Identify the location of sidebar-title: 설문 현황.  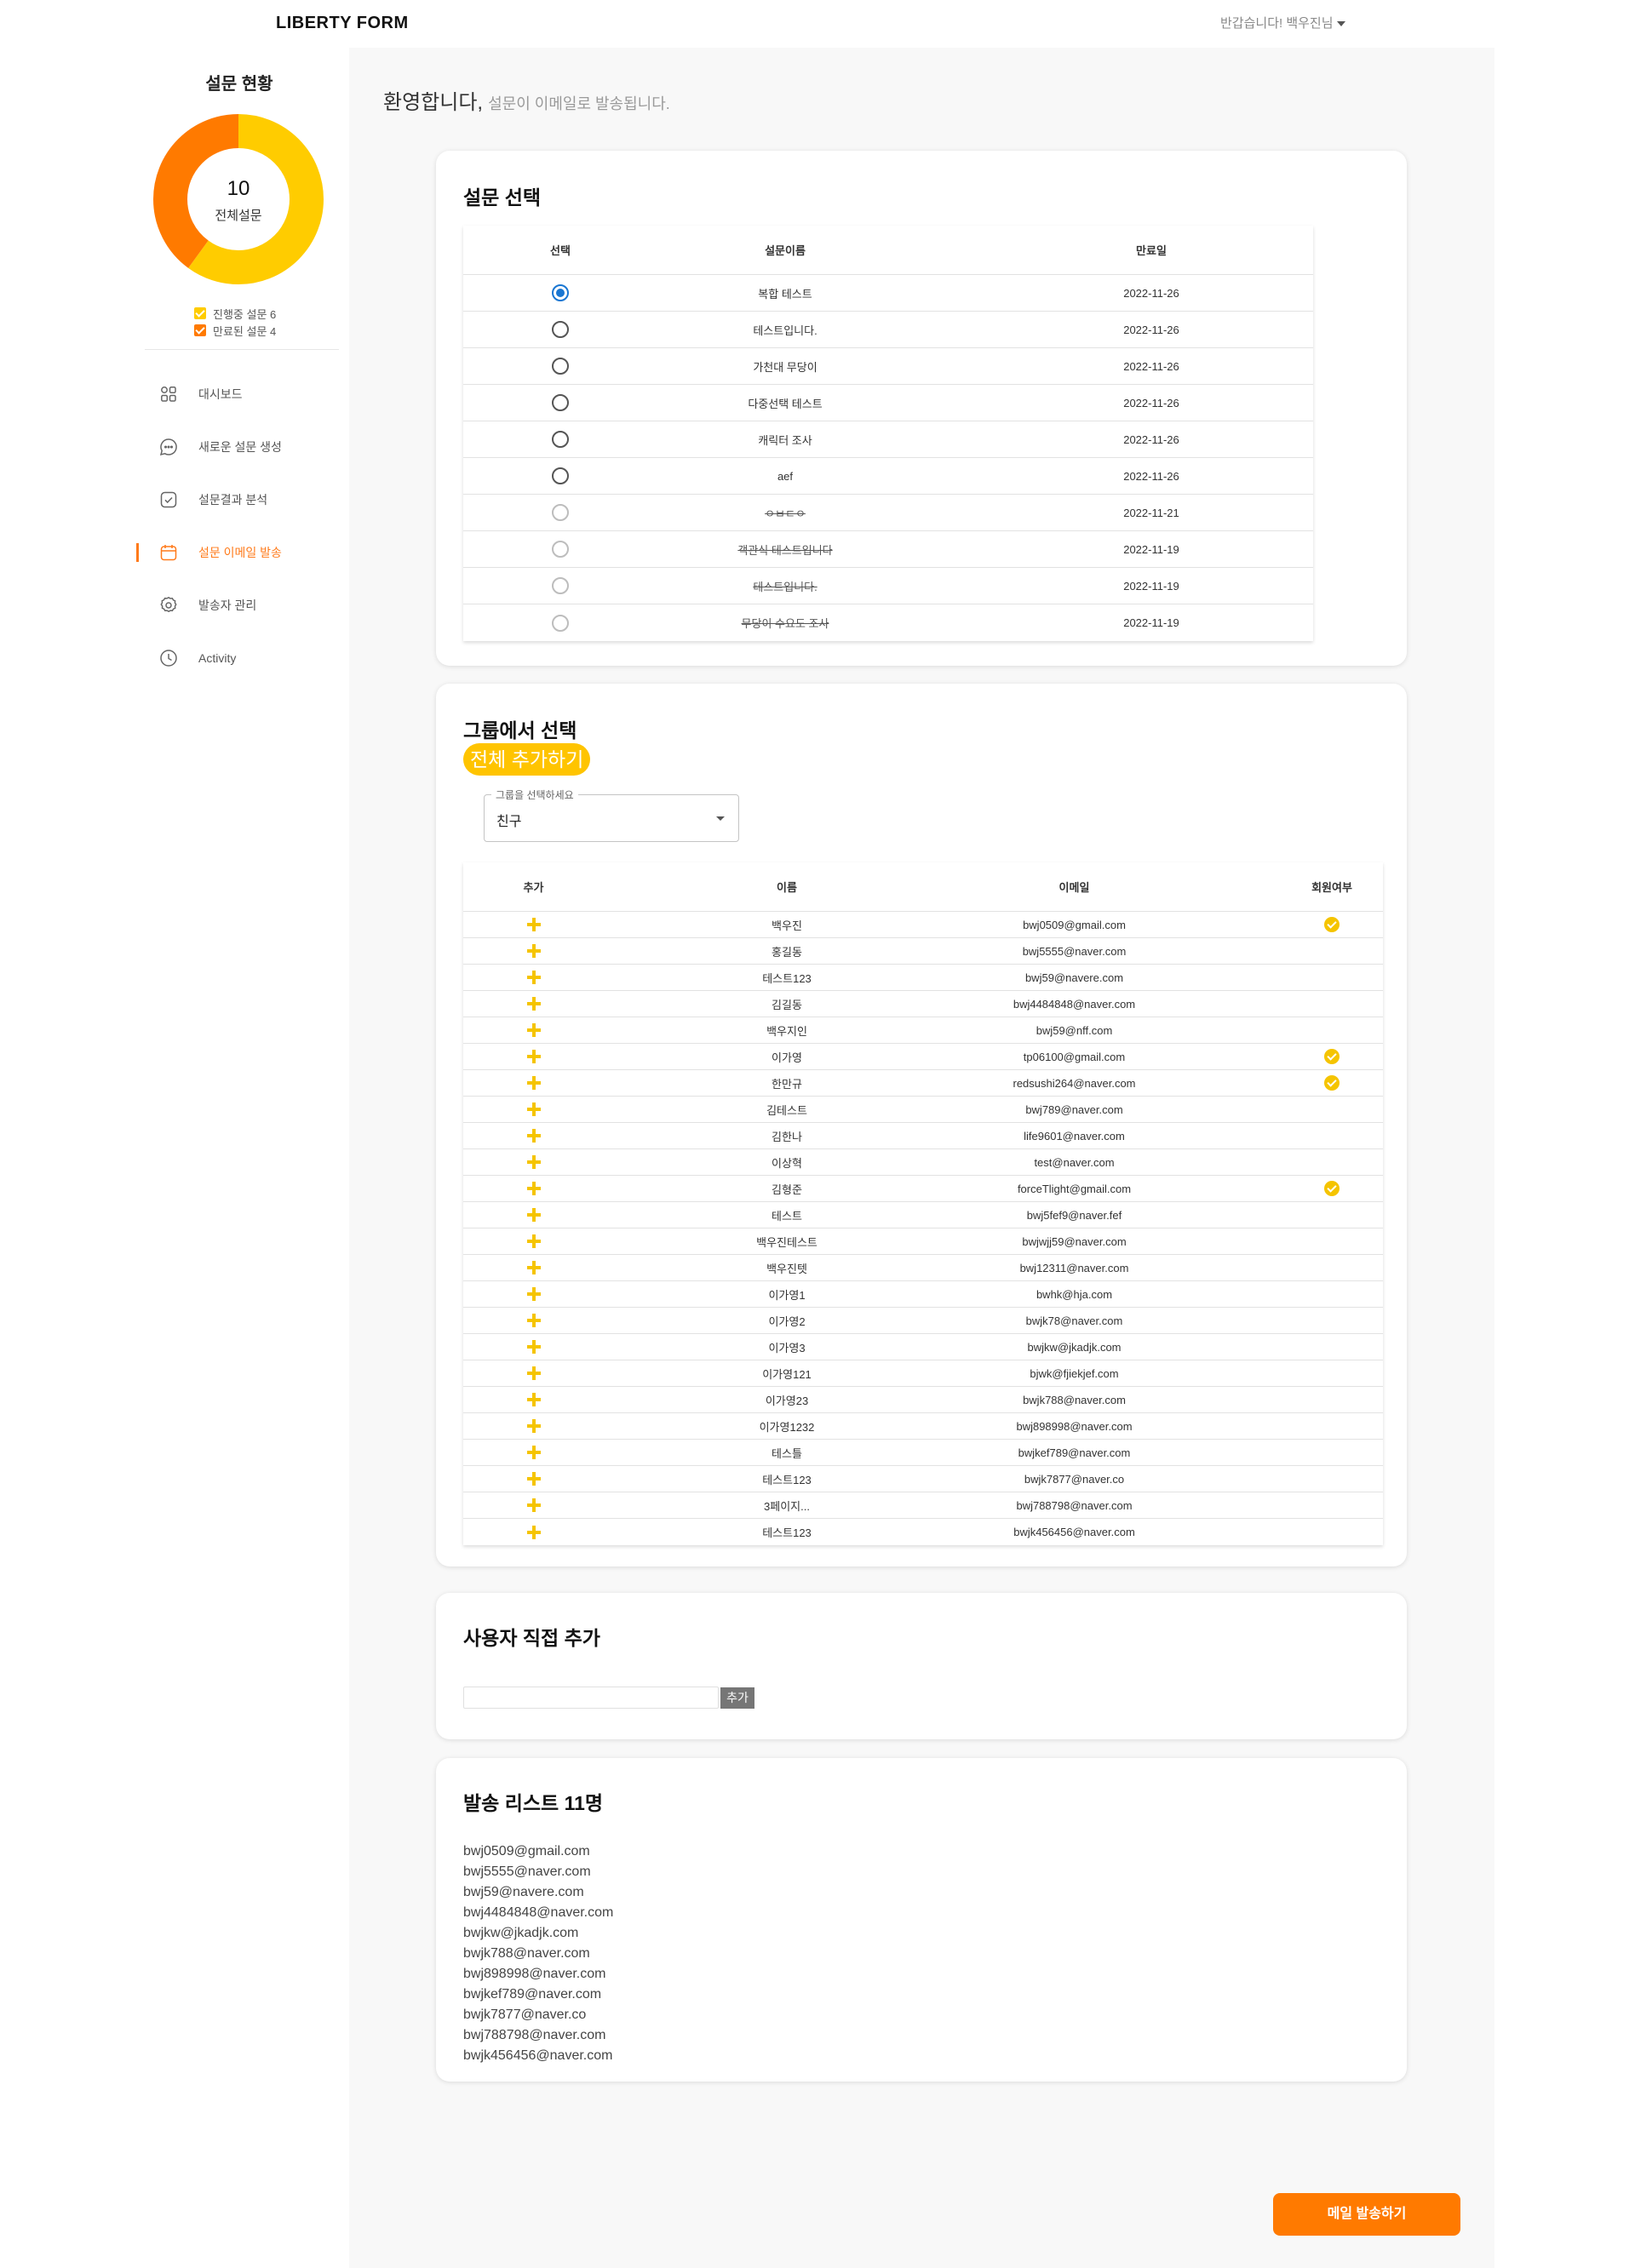
(239, 84).